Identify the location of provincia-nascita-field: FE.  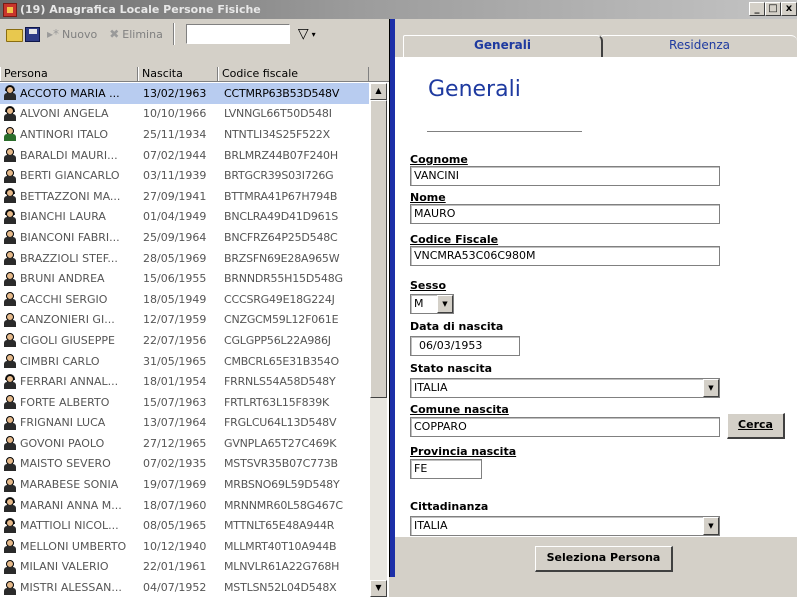
(446, 469).